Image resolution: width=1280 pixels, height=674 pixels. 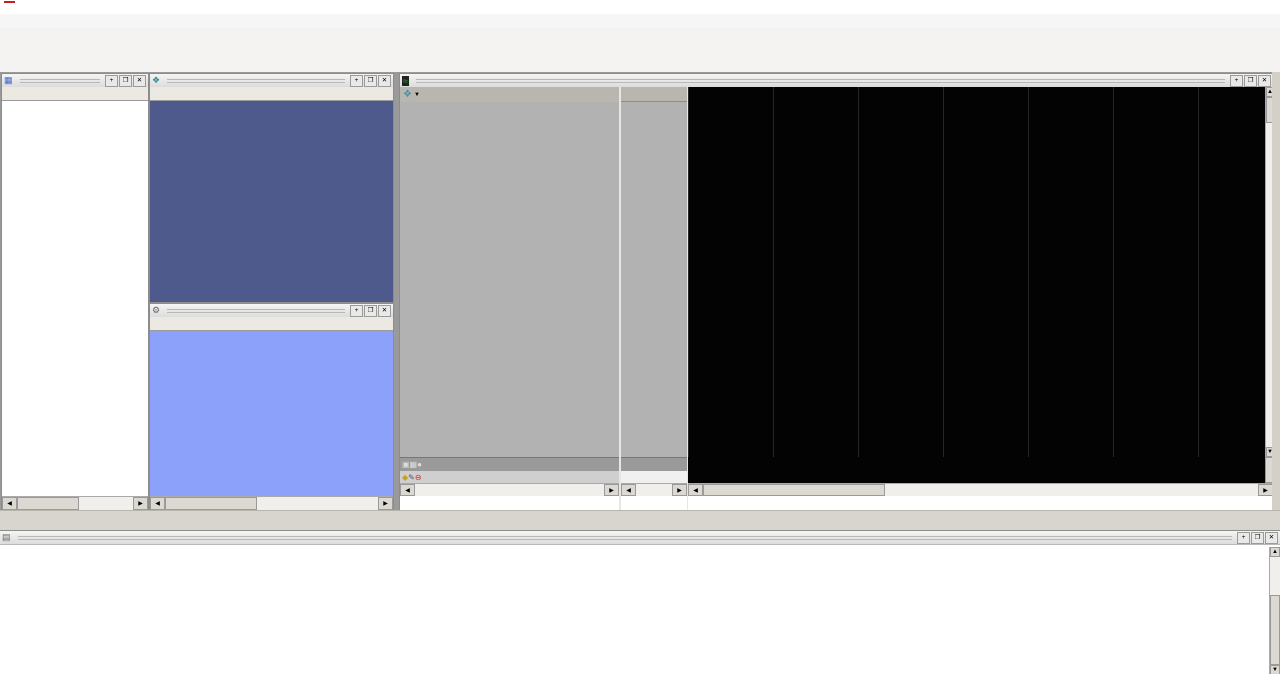 I want to click on processes-panel-header: ⚙ + ❐ ✕, so click(x=271, y=310).